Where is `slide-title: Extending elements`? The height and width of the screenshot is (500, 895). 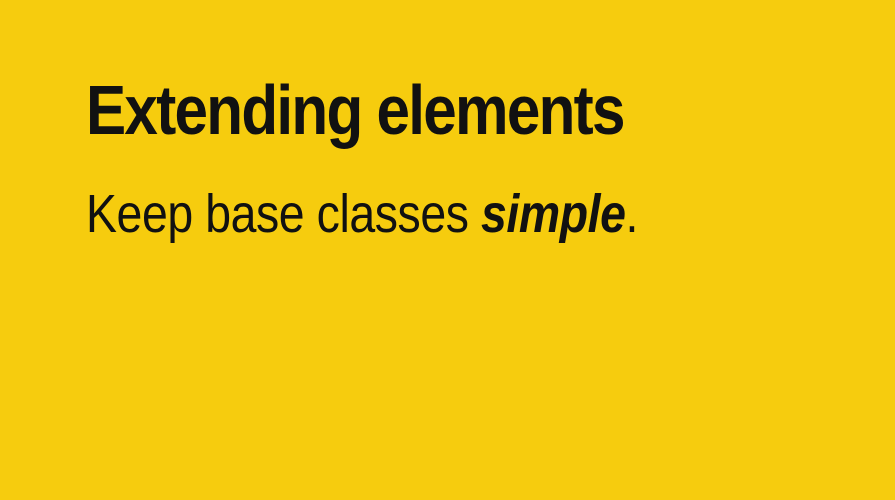 slide-title: Extending elements is located at coordinates (355, 110).